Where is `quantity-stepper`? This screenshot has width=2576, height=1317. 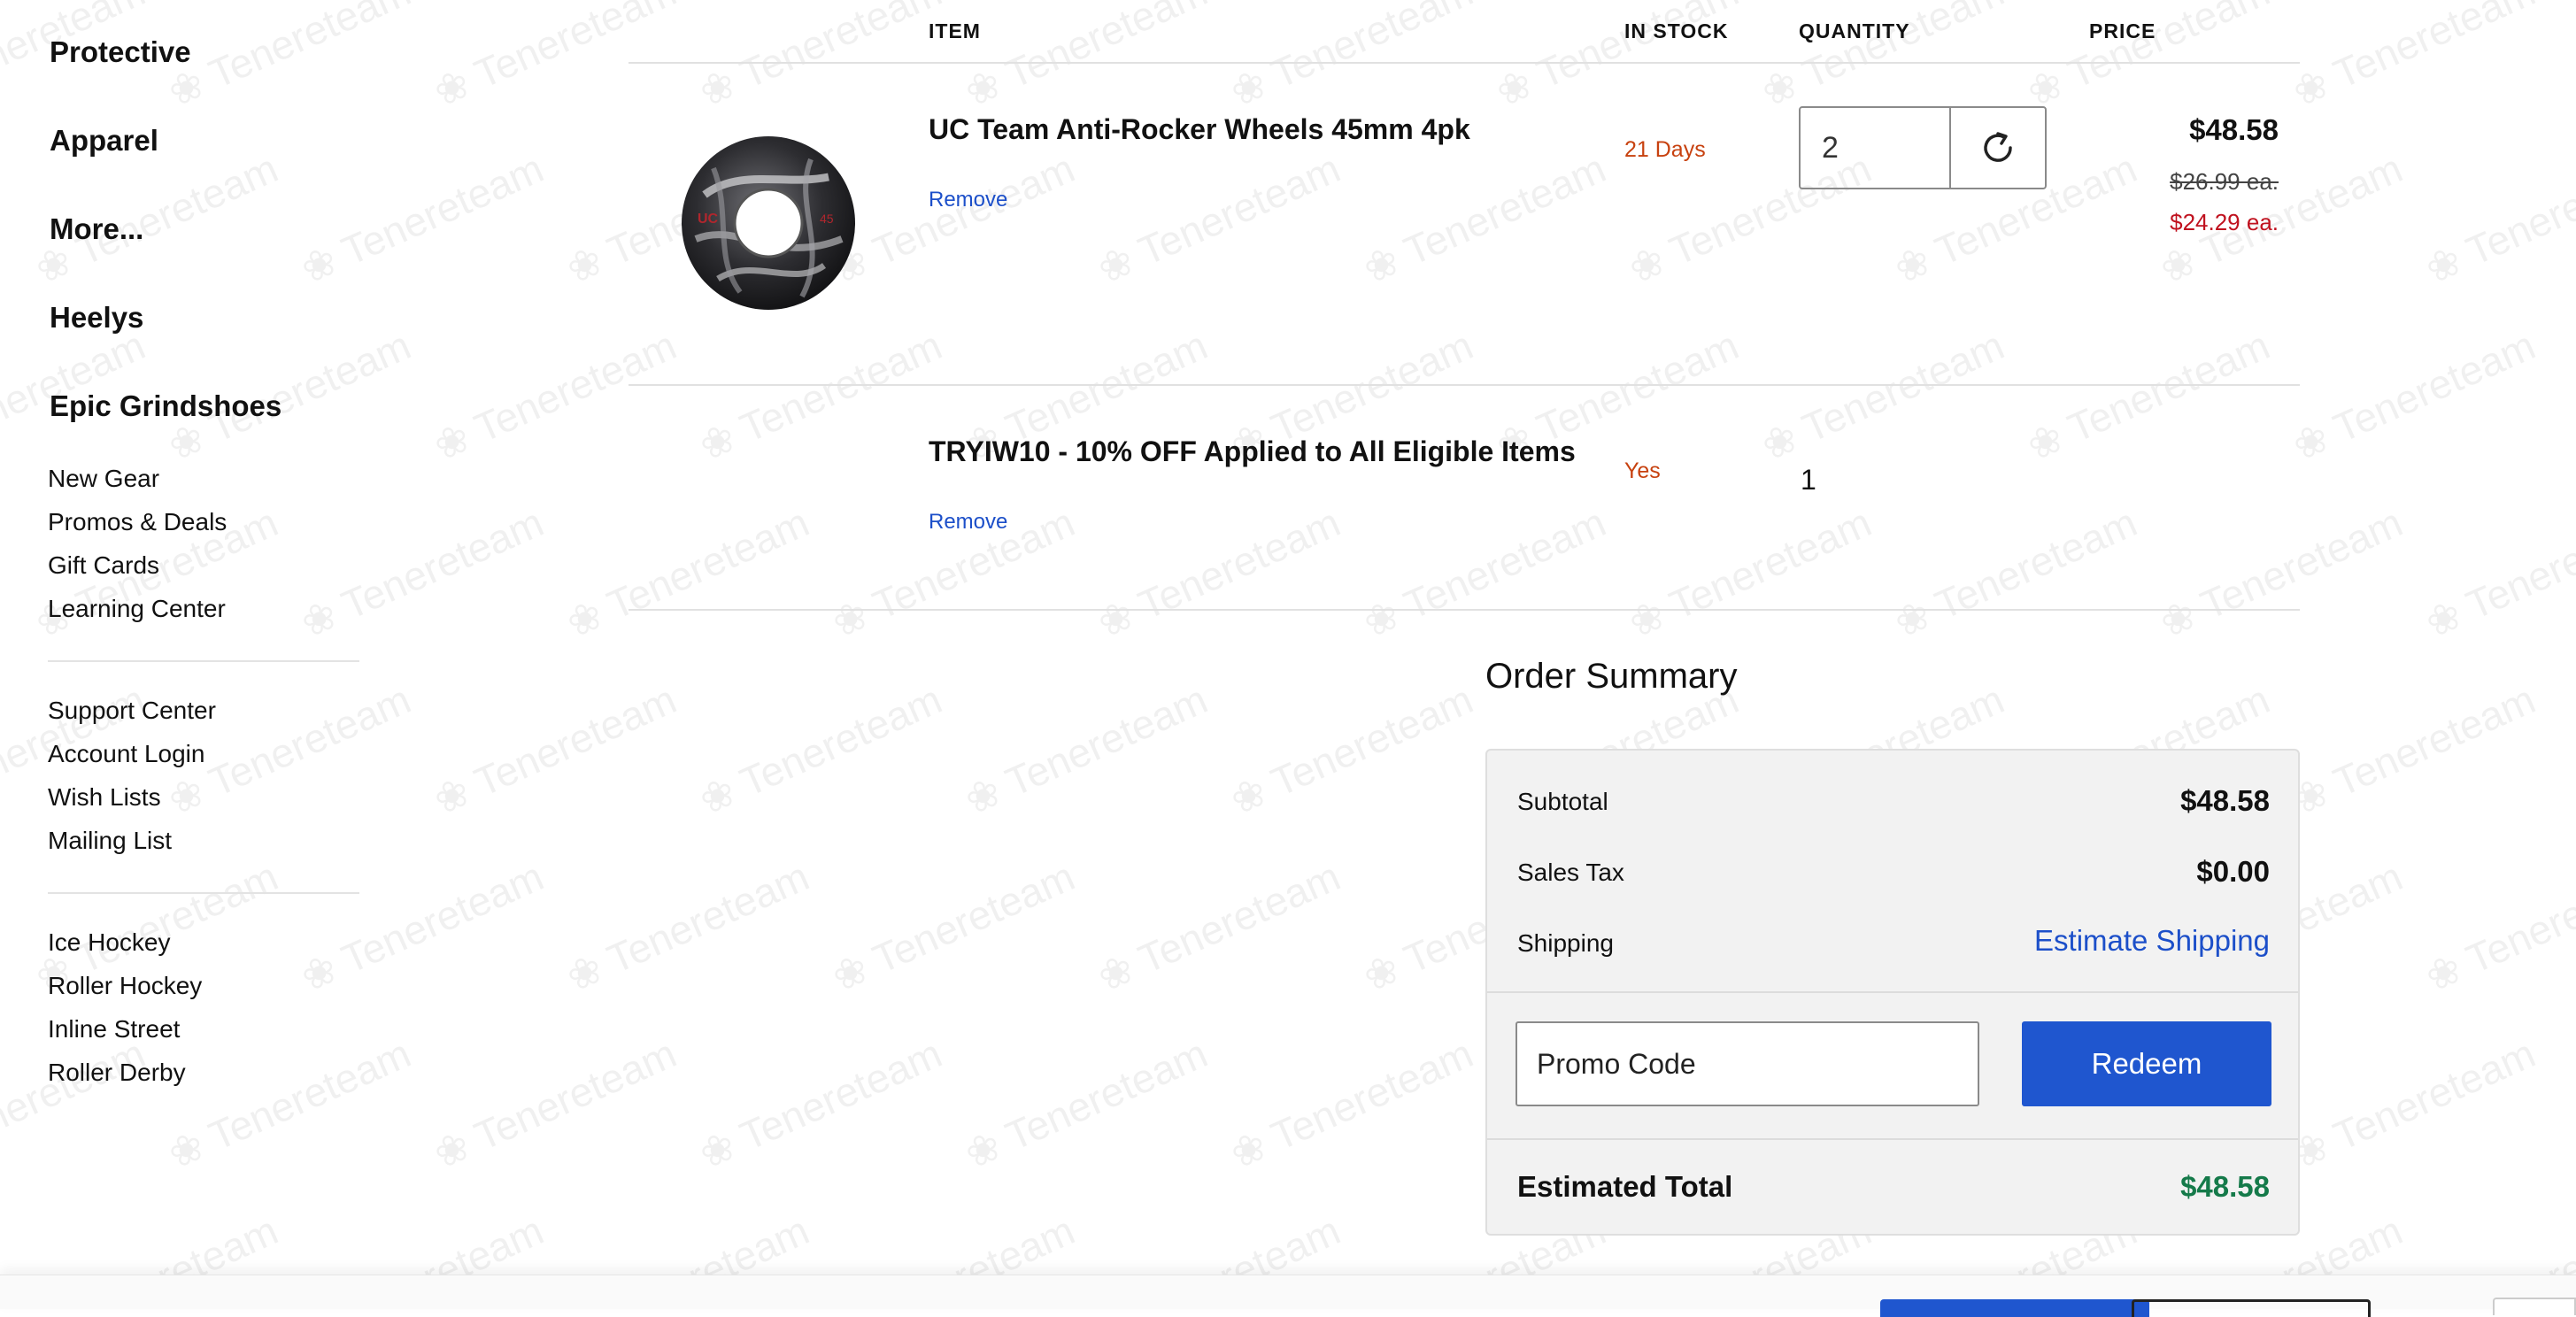
quantity-stepper is located at coordinates (1923, 148).